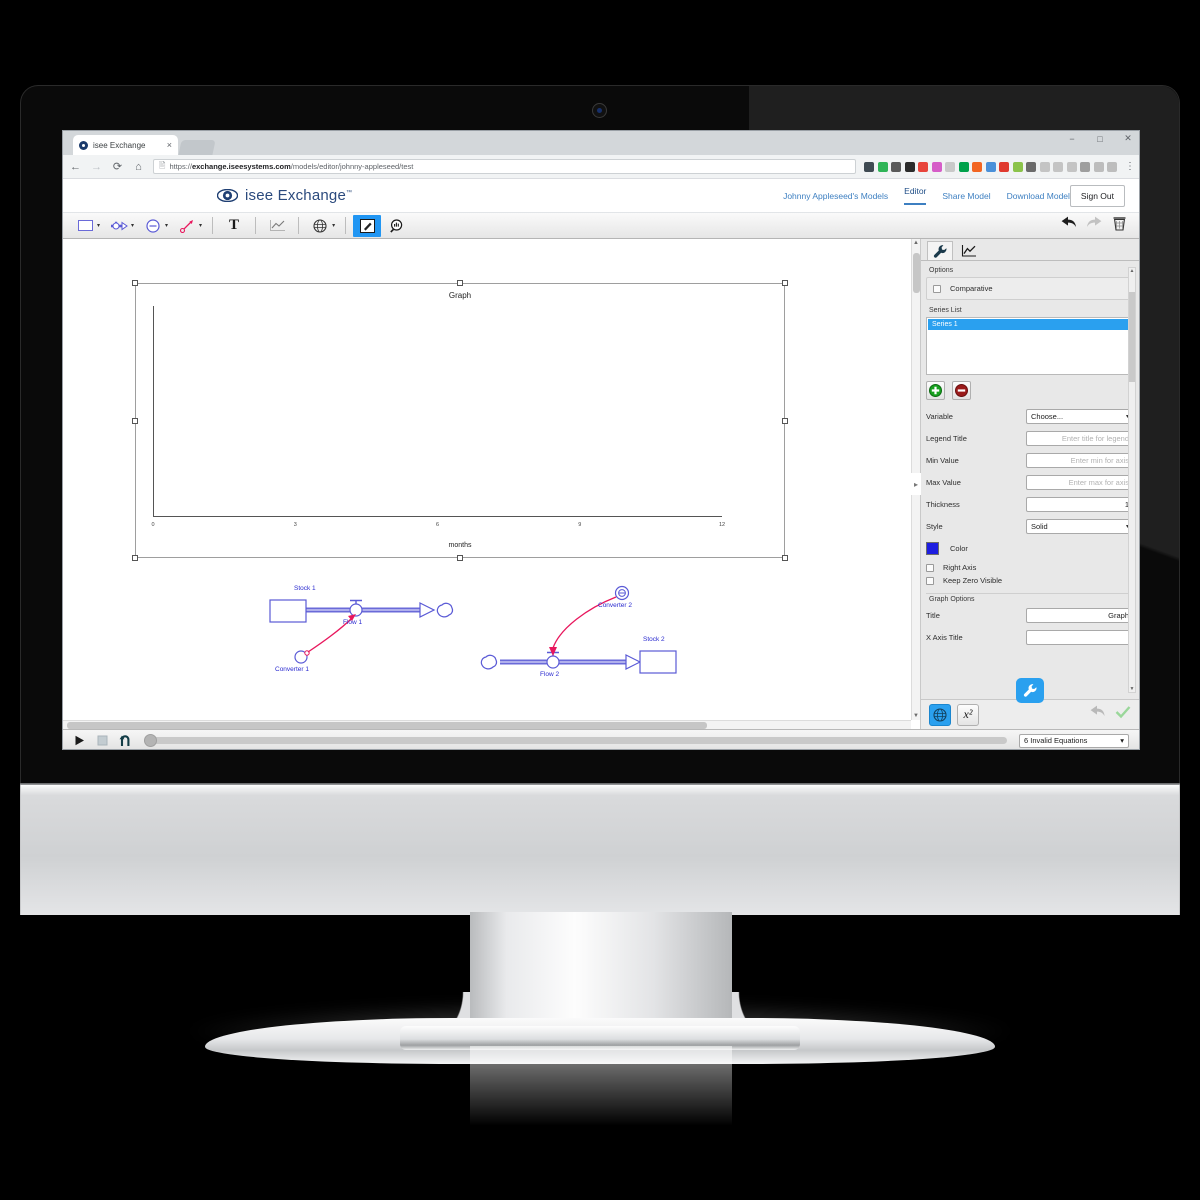  Describe the element at coordinates (835, 196) in the screenshot. I see `nav-link-johnny-appleseed-s-models: Johnny Appleseed's Models` at that location.